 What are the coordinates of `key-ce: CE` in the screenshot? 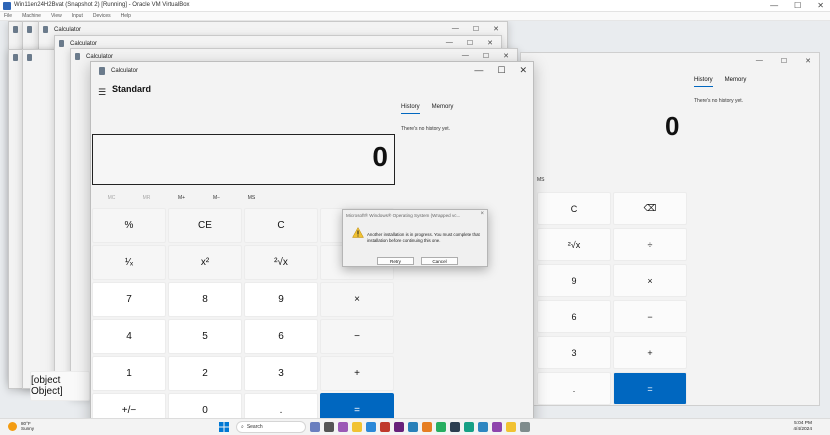 It's located at (205, 225).